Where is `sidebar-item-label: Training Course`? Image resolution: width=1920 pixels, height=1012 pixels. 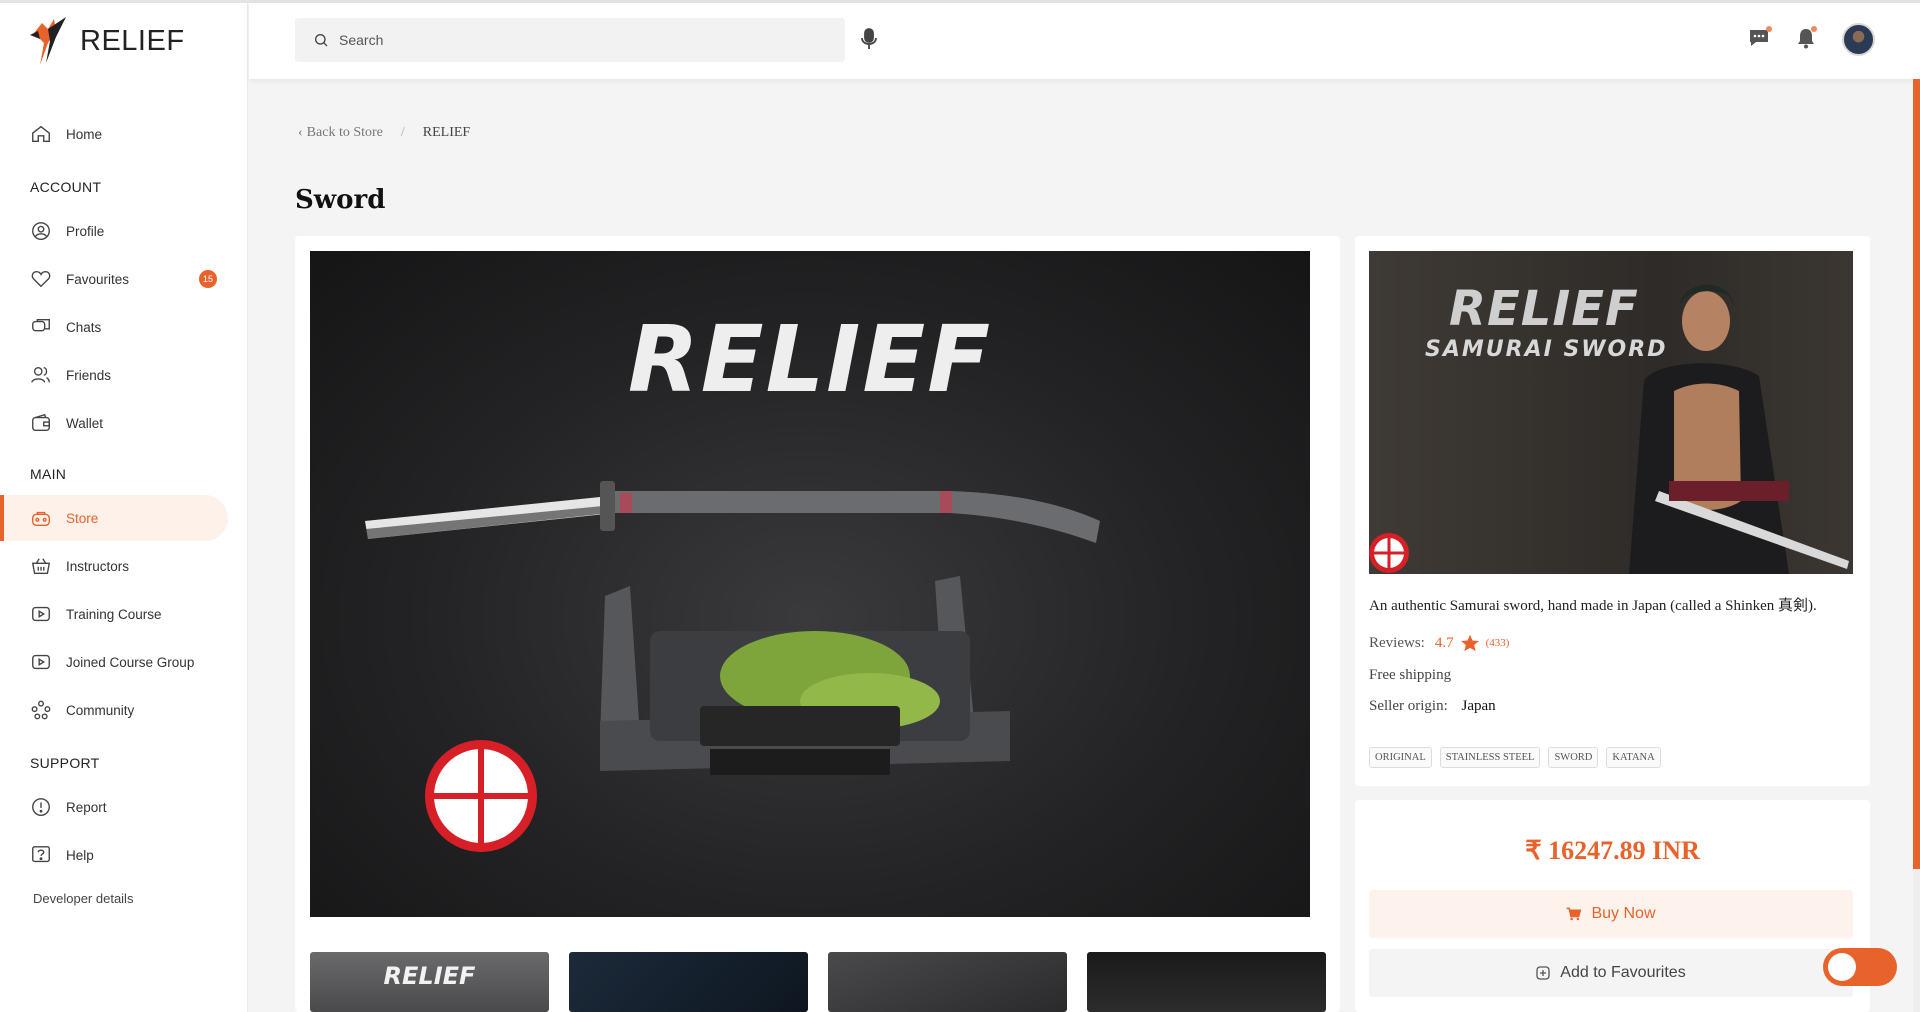 sidebar-item-label: Training Course is located at coordinates (114, 614).